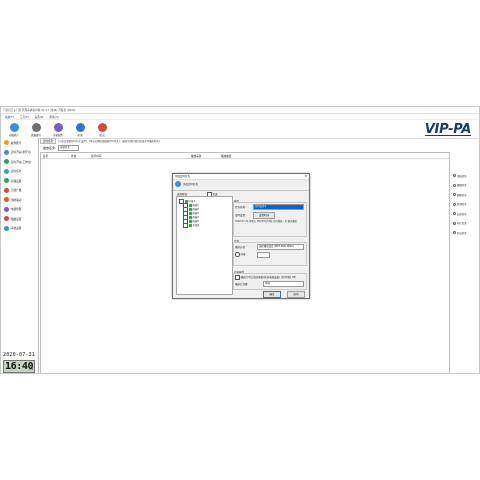 The image size is (480, 480). I want to click on toolbar-help-button: 帮 助, so click(80, 130).